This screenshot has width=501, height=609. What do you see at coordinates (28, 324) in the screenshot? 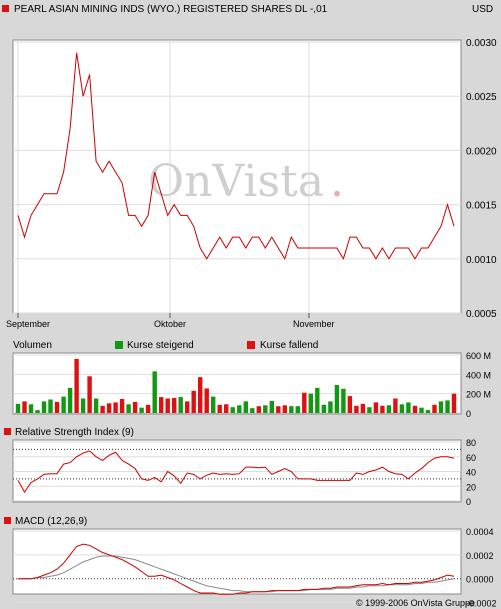
I see `month-label: September` at bounding box center [28, 324].